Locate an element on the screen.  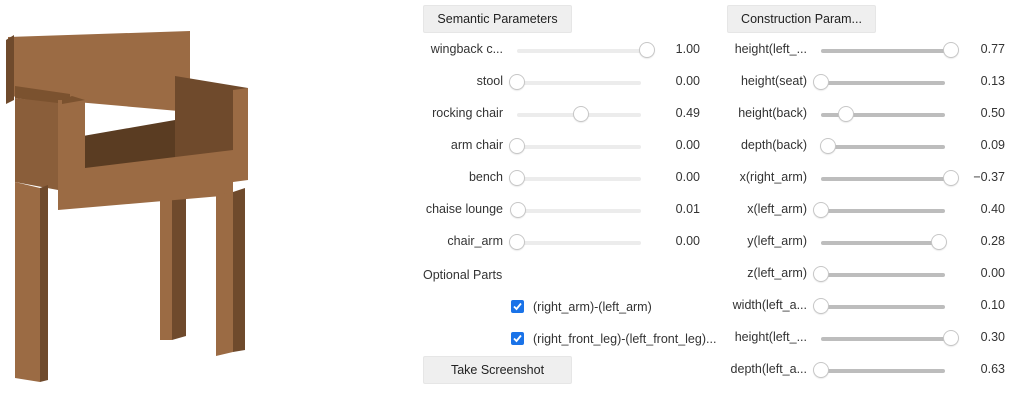
slider-value: 0.63 is located at coordinates (992, 369).